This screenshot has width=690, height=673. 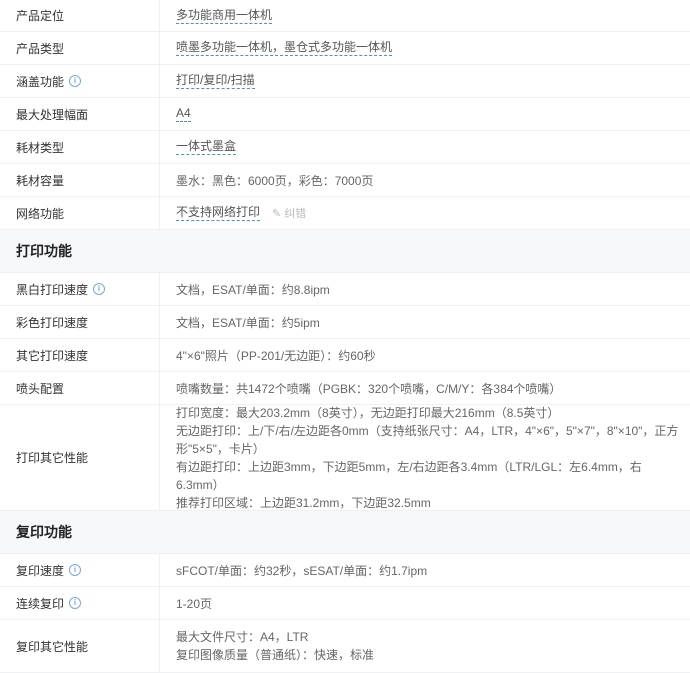 I want to click on spec-label: 产品类型, so click(x=80, y=48).